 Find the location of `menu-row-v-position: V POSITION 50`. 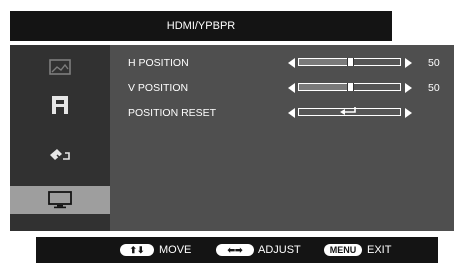

menu-row-v-position: V POSITION 50 is located at coordinates (291, 88).